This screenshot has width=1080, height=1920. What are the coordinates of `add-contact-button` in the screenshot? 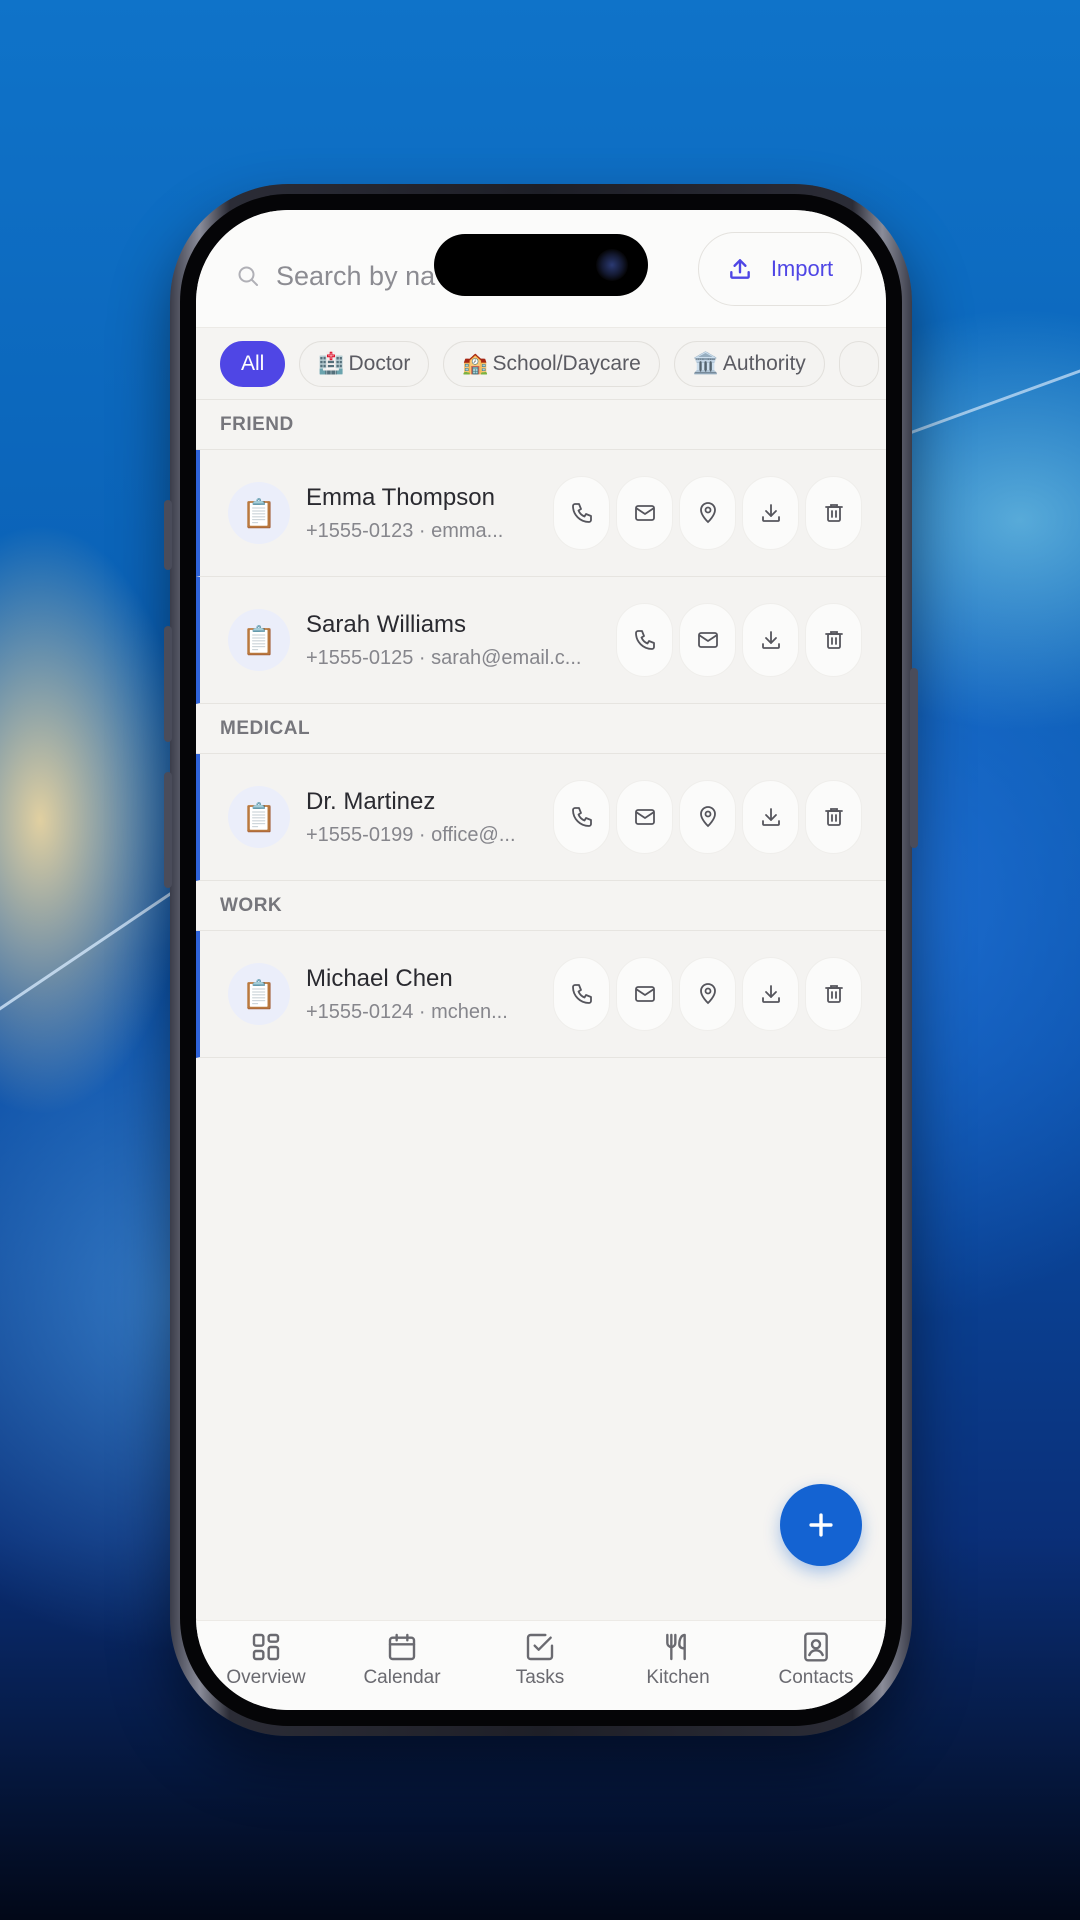 It's located at (821, 1525).